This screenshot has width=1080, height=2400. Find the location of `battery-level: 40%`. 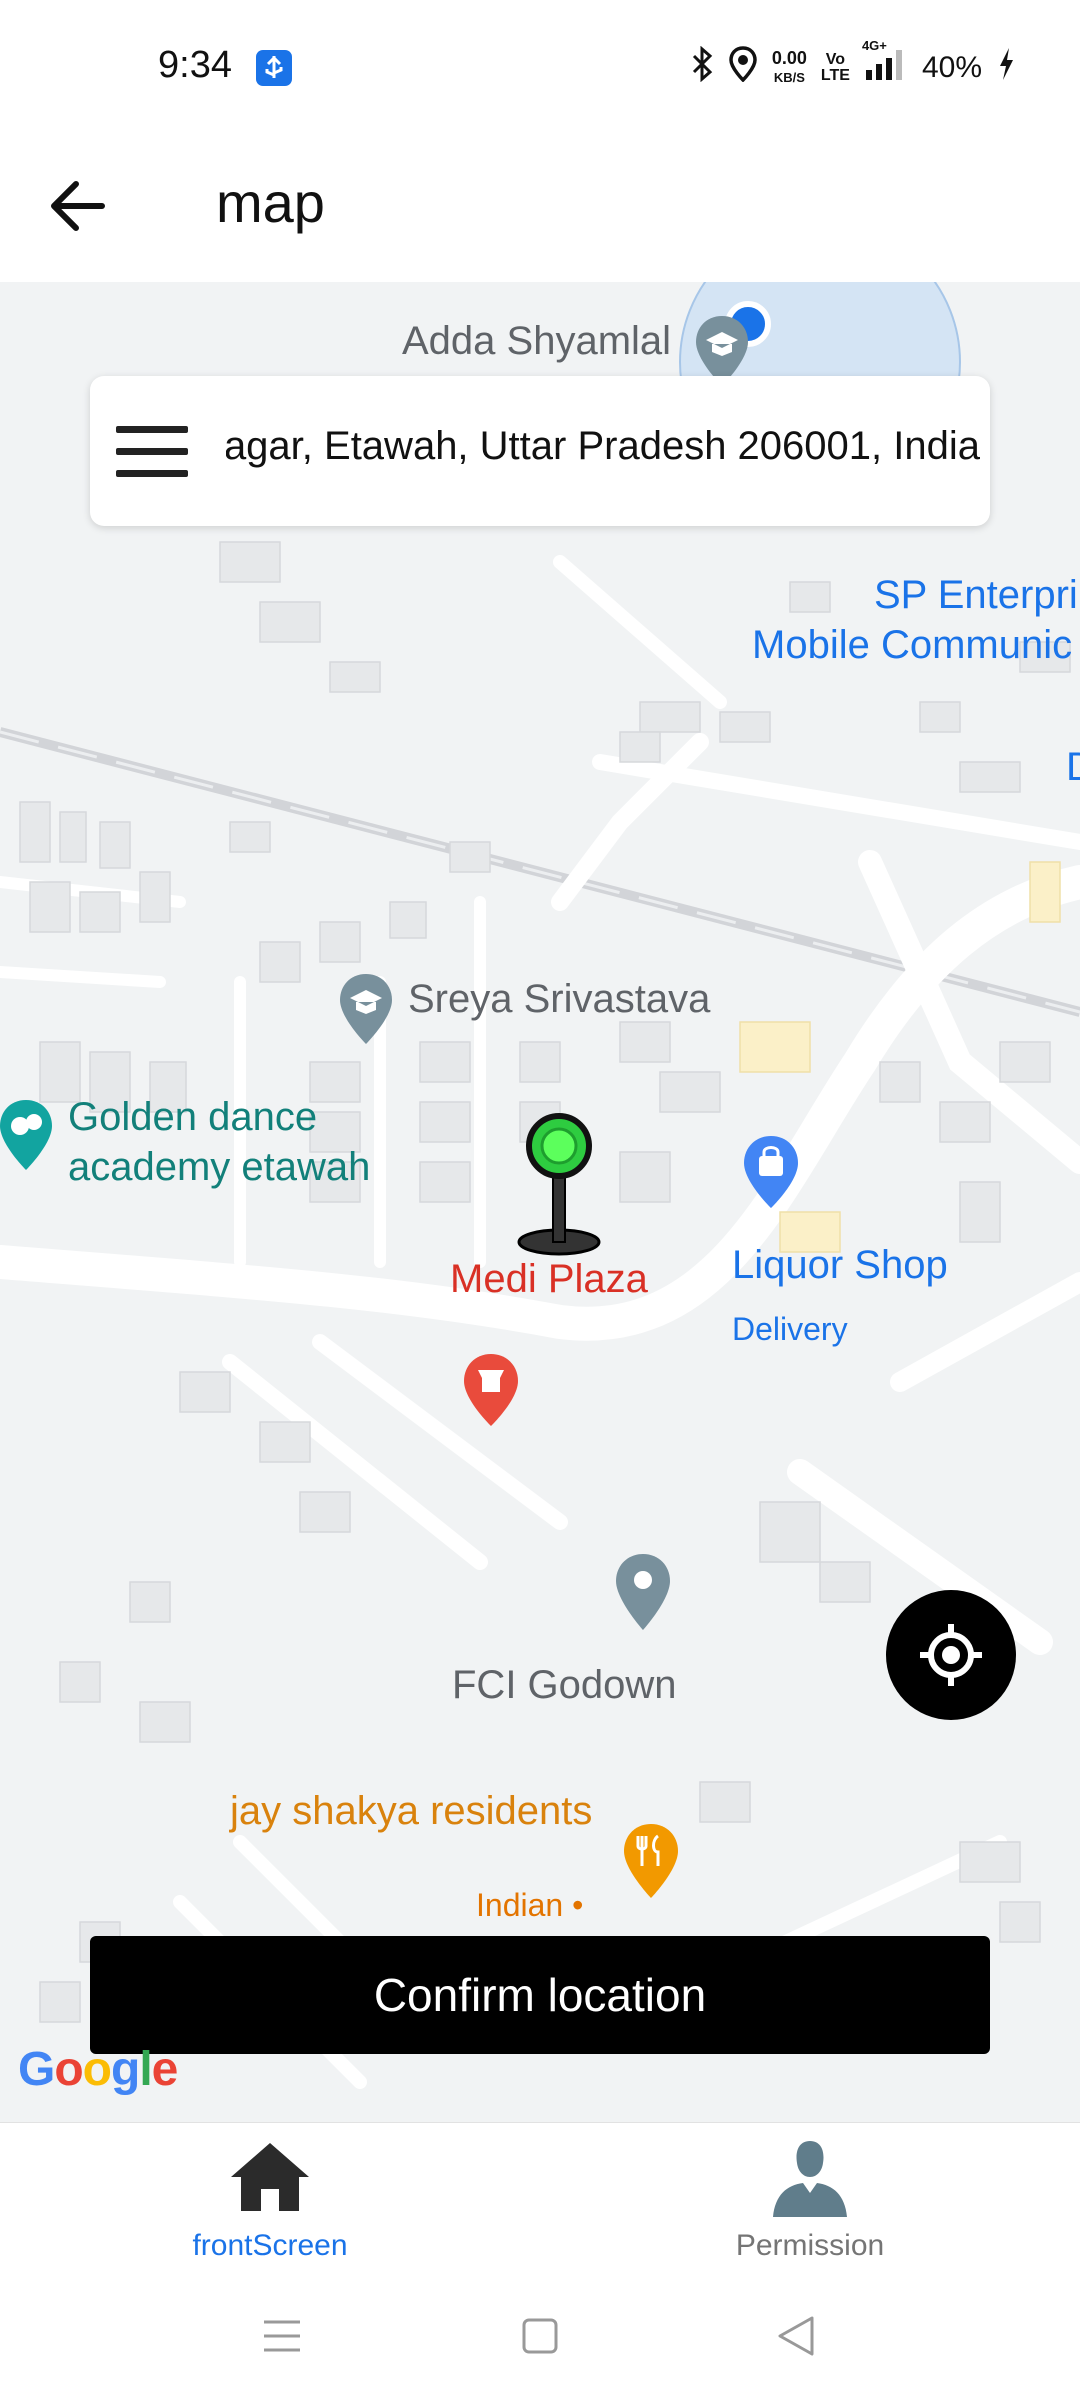

battery-level: 40% is located at coordinates (951, 67).